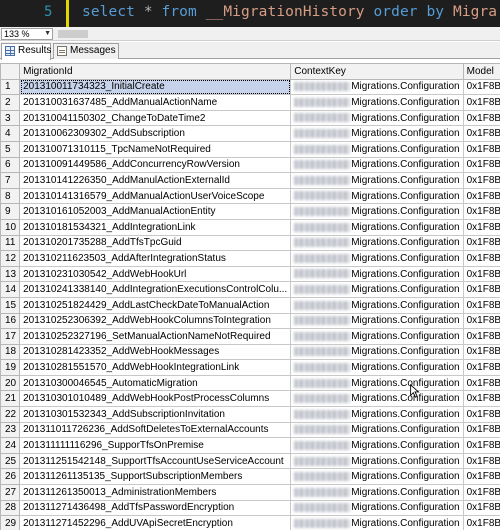 This screenshot has height=530, width=500. I want to click on row-number: 11, so click(10, 243).